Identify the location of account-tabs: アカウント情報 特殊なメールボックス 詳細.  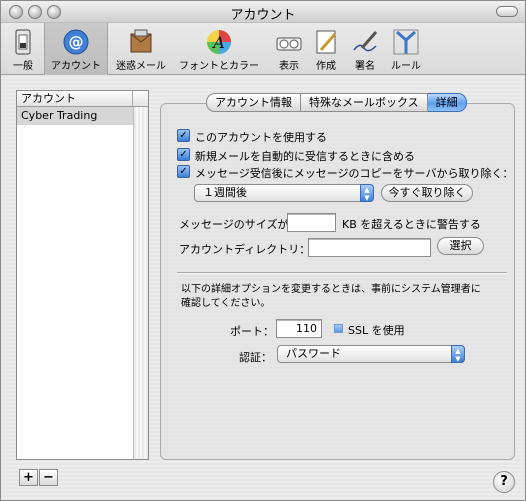
(336, 102).